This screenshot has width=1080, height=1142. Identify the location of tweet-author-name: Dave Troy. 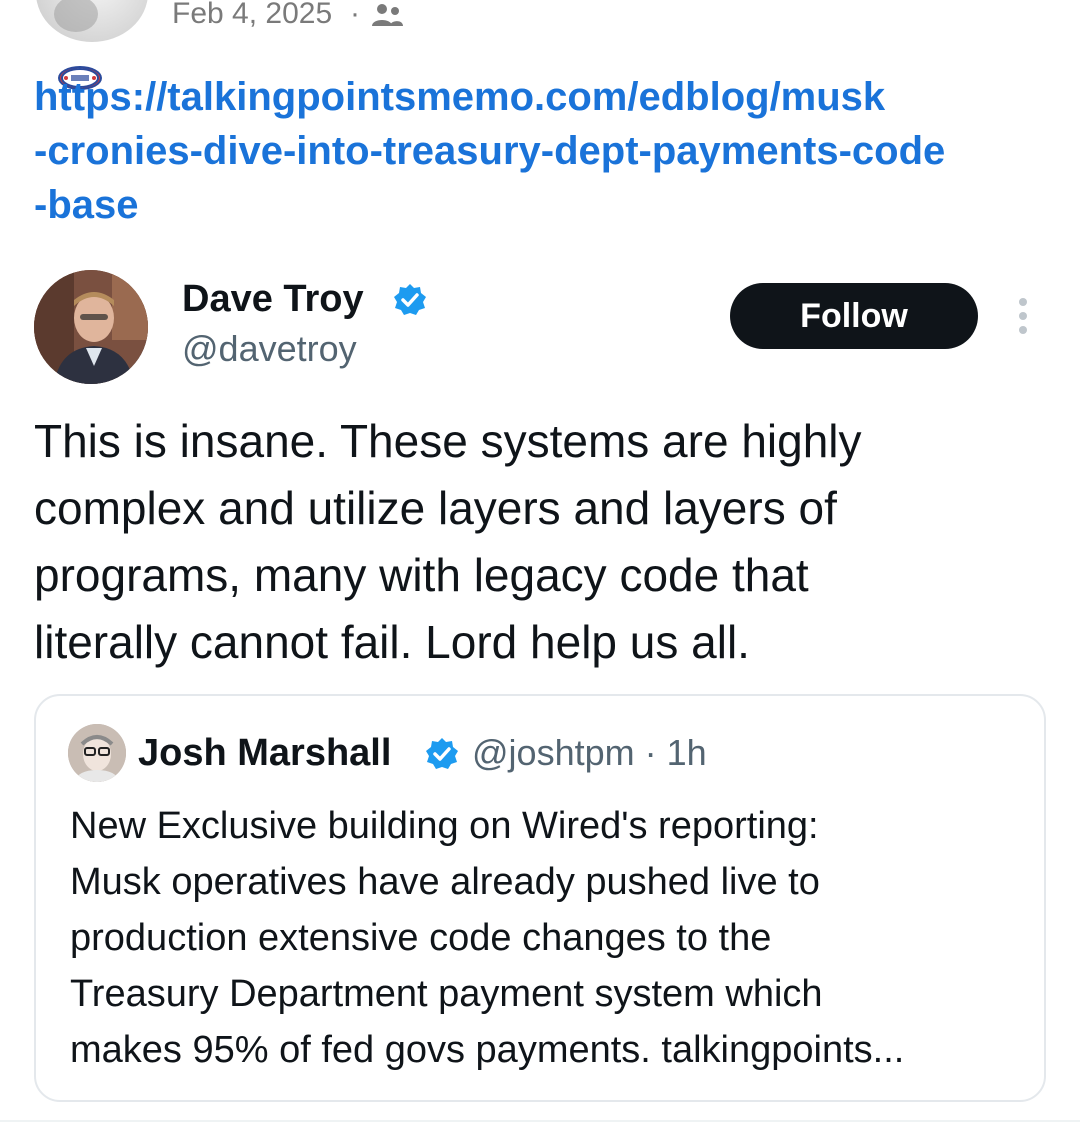
(273, 299).